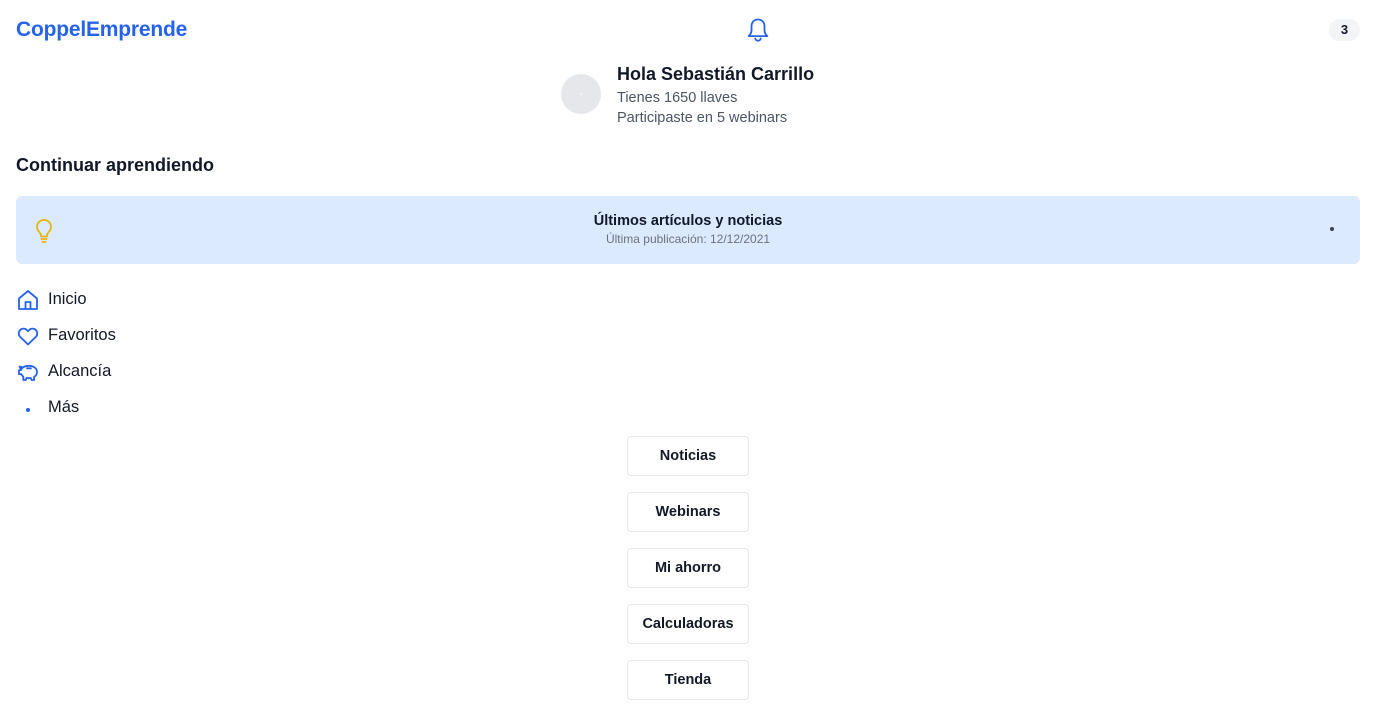 The height and width of the screenshot is (716, 1376). What do you see at coordinates (688, 624) in the screenshot?
I see `calculadoras-button: Calculadoras` at bounding box center [688, 624].